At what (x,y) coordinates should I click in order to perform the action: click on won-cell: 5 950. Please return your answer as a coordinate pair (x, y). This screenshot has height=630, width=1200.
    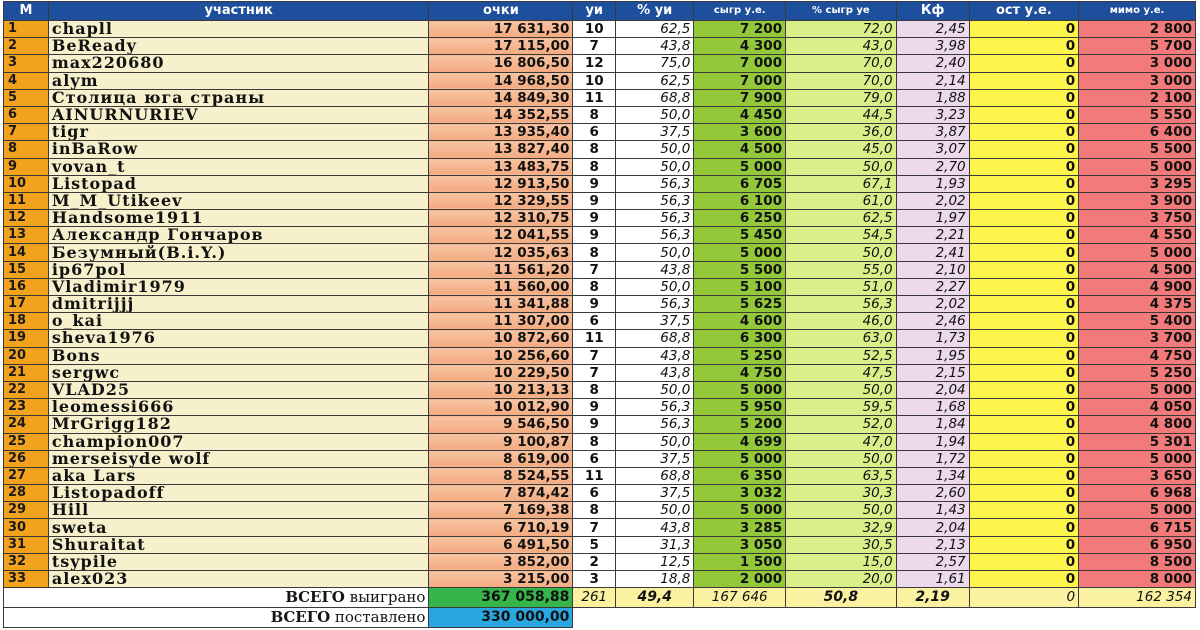
    Looking at the image, I should click on (740, 407).